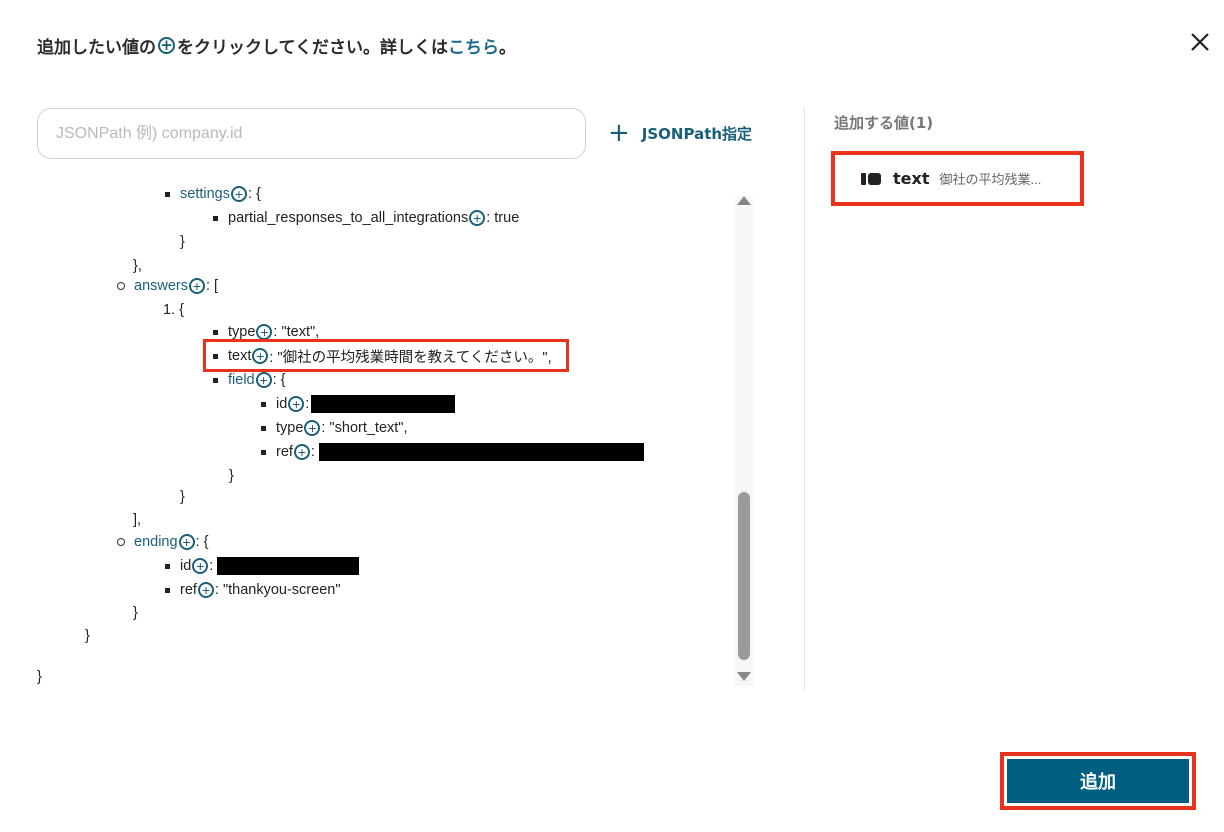 The width and height of the screenshot is (1224, 832). I want to click on tree-value: : "text",, so click(296, 332).